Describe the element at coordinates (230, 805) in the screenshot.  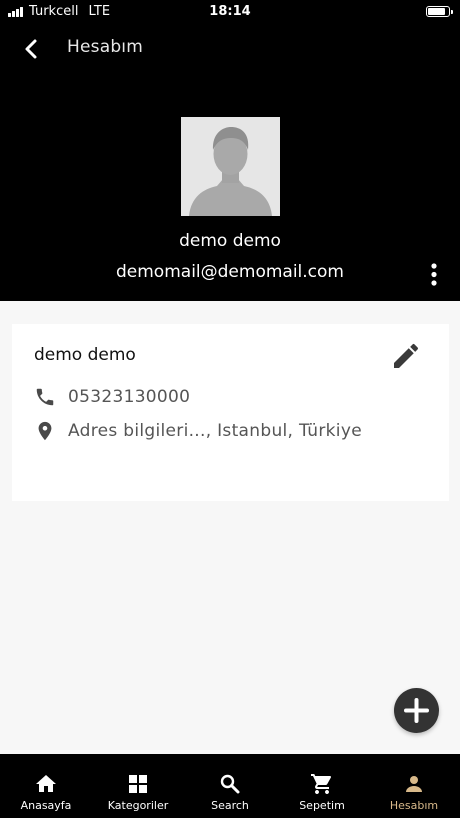
I see `nav-label-search: Search` at that location.